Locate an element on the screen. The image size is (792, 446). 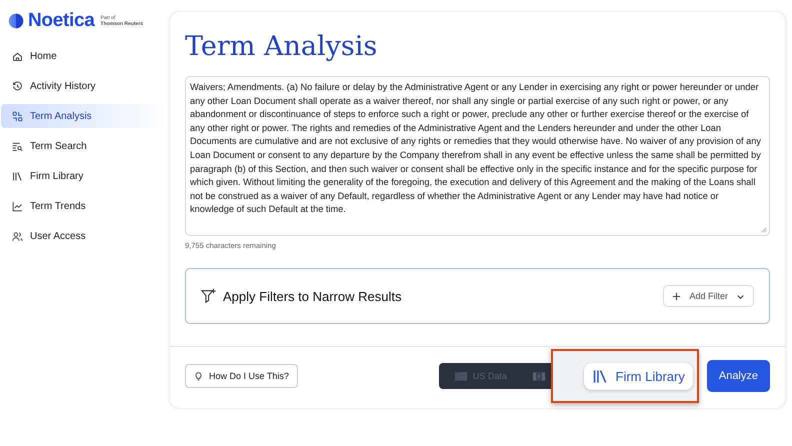
lightbulb-icon is located at coordinates (198, 376).